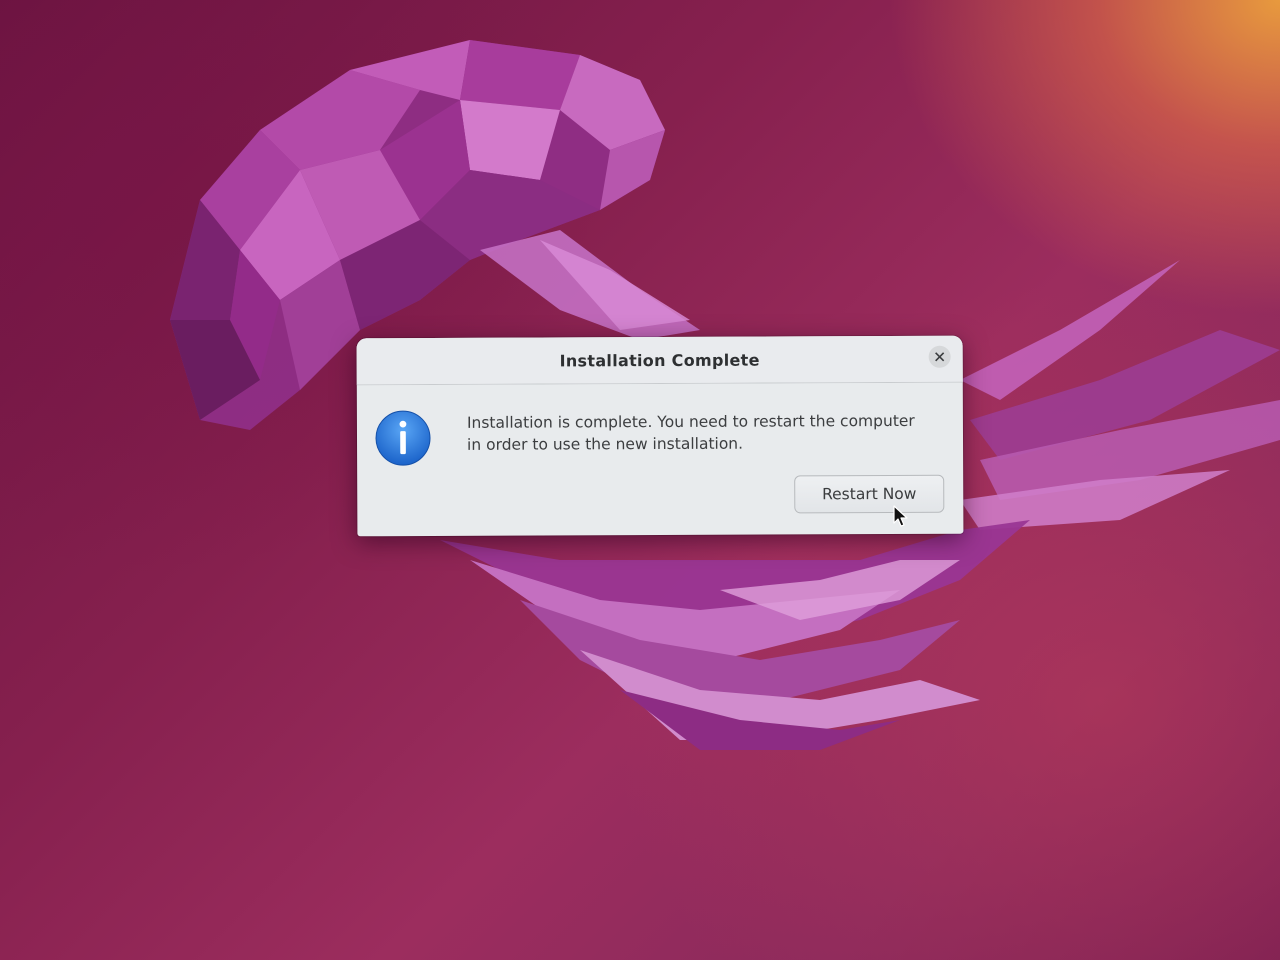 The width and height of the screenshot is (1280, 960). I want to click on close-button, so click(939, 356).